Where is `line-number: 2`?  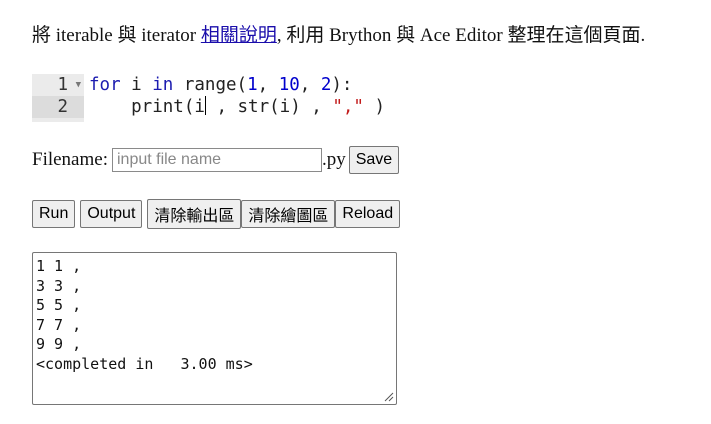 line-number: 2 is located at coordinates (62, 107).